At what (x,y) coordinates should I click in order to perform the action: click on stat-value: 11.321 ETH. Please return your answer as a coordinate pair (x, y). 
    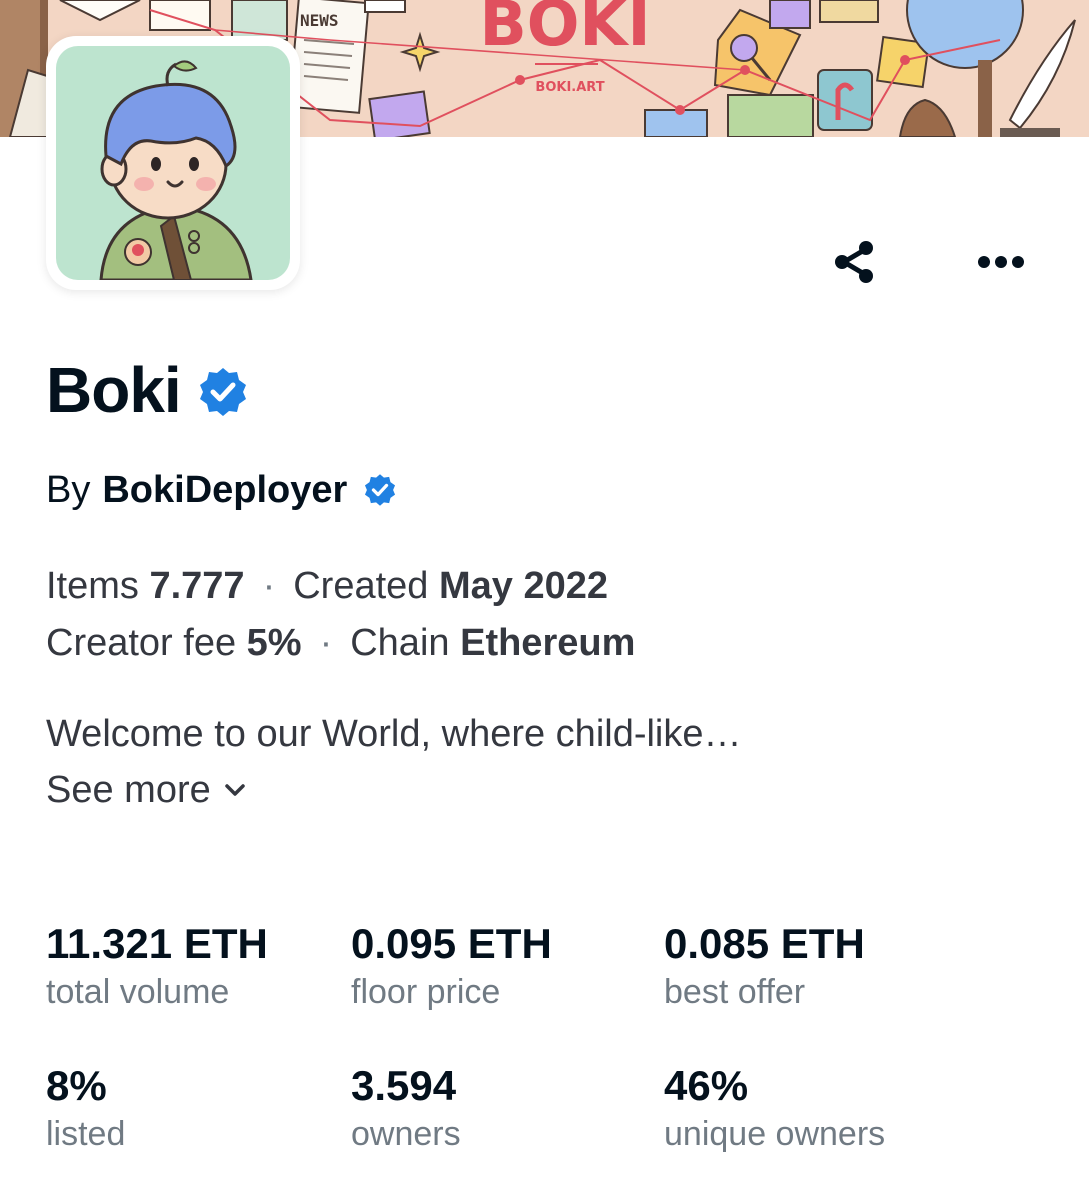
    Looking at the image, I should click on (157, 943).